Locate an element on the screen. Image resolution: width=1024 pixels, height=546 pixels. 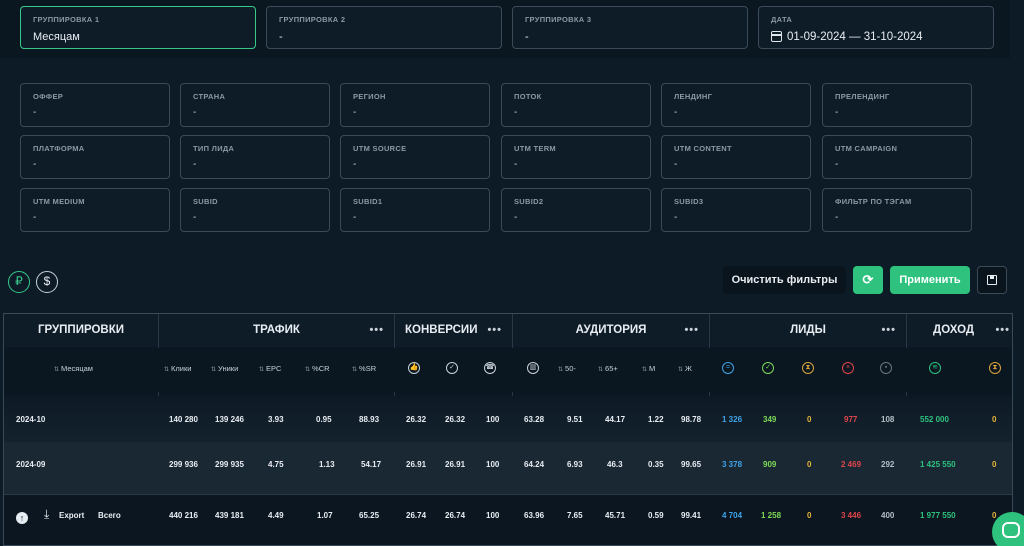
grouping-1-select: ГРУППИРОВКА 1 Месяцам is located at coordinates (138, 27).